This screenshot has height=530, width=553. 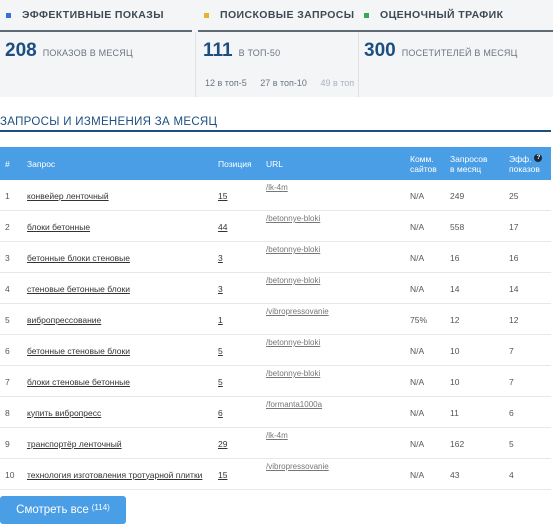 What do you see at coordinates (455, 257) in the screenshot?
I see `requests-value: 16` at bounding box center [455, 257].